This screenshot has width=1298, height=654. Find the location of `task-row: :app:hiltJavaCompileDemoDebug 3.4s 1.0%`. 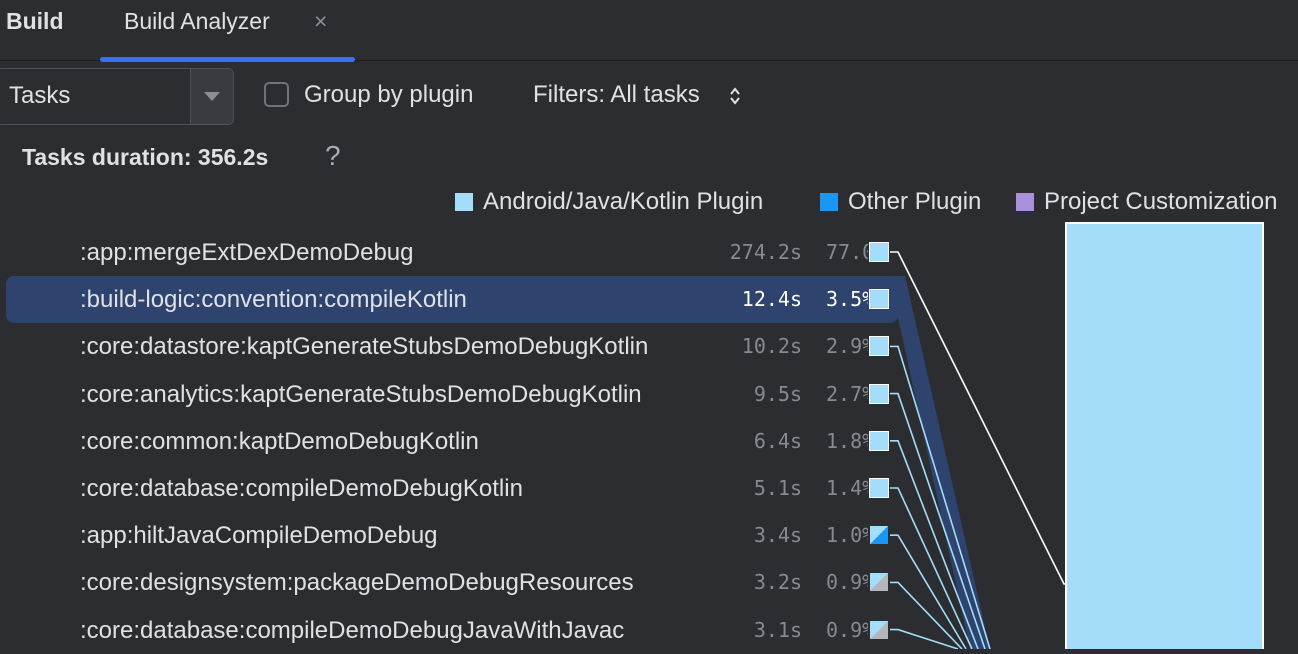

task-row: :app:hiltJavaCompileDemoDebug 3.4s 1.0% is located at coordinates (450, 535).